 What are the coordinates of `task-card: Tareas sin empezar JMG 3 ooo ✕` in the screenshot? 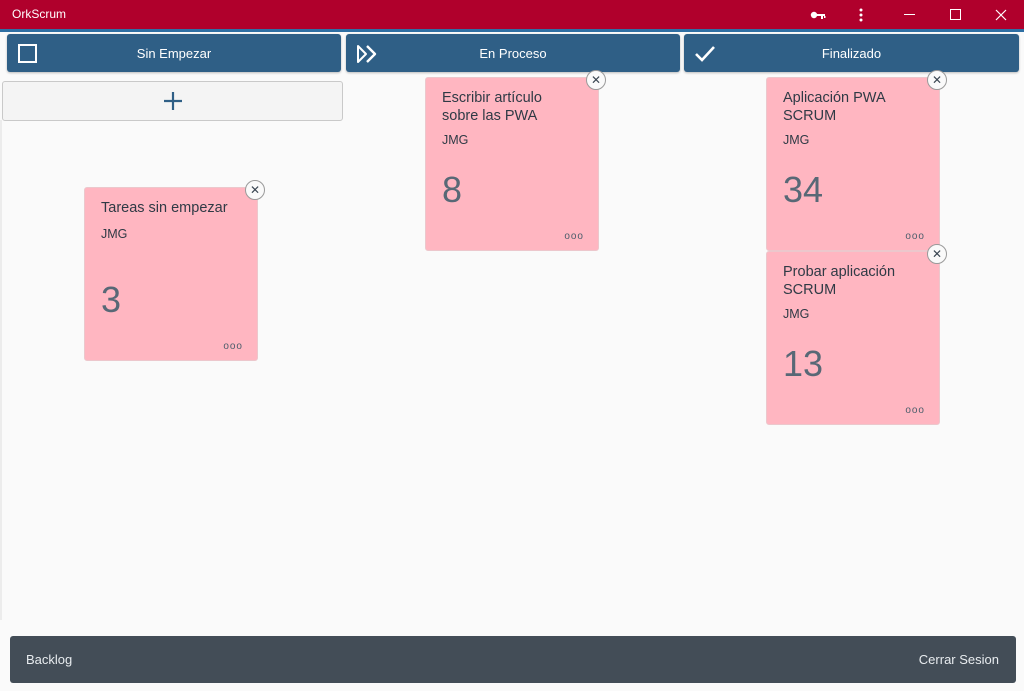 It's located at (174, 270).